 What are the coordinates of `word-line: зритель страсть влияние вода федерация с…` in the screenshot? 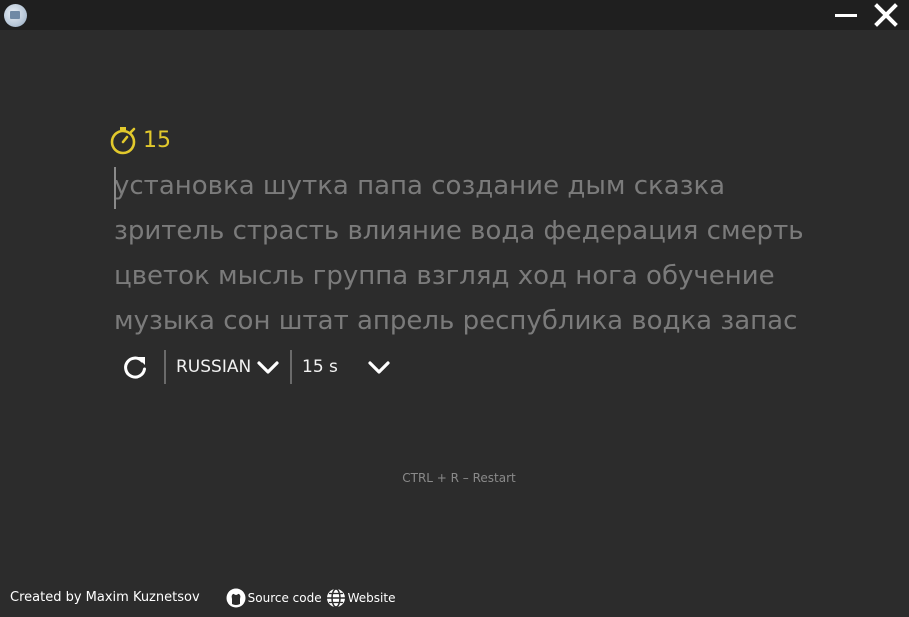 It's located at (459, 231).